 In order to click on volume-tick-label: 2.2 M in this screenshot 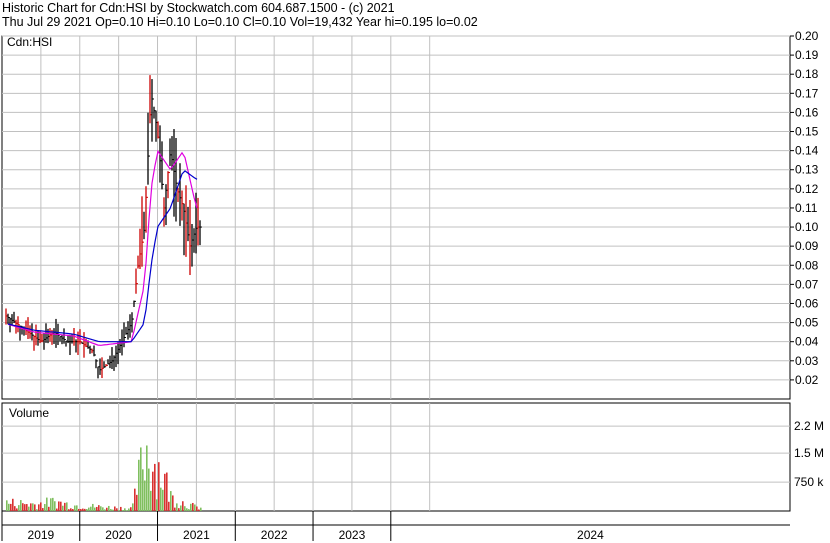, I will do `click(809, 426)`.